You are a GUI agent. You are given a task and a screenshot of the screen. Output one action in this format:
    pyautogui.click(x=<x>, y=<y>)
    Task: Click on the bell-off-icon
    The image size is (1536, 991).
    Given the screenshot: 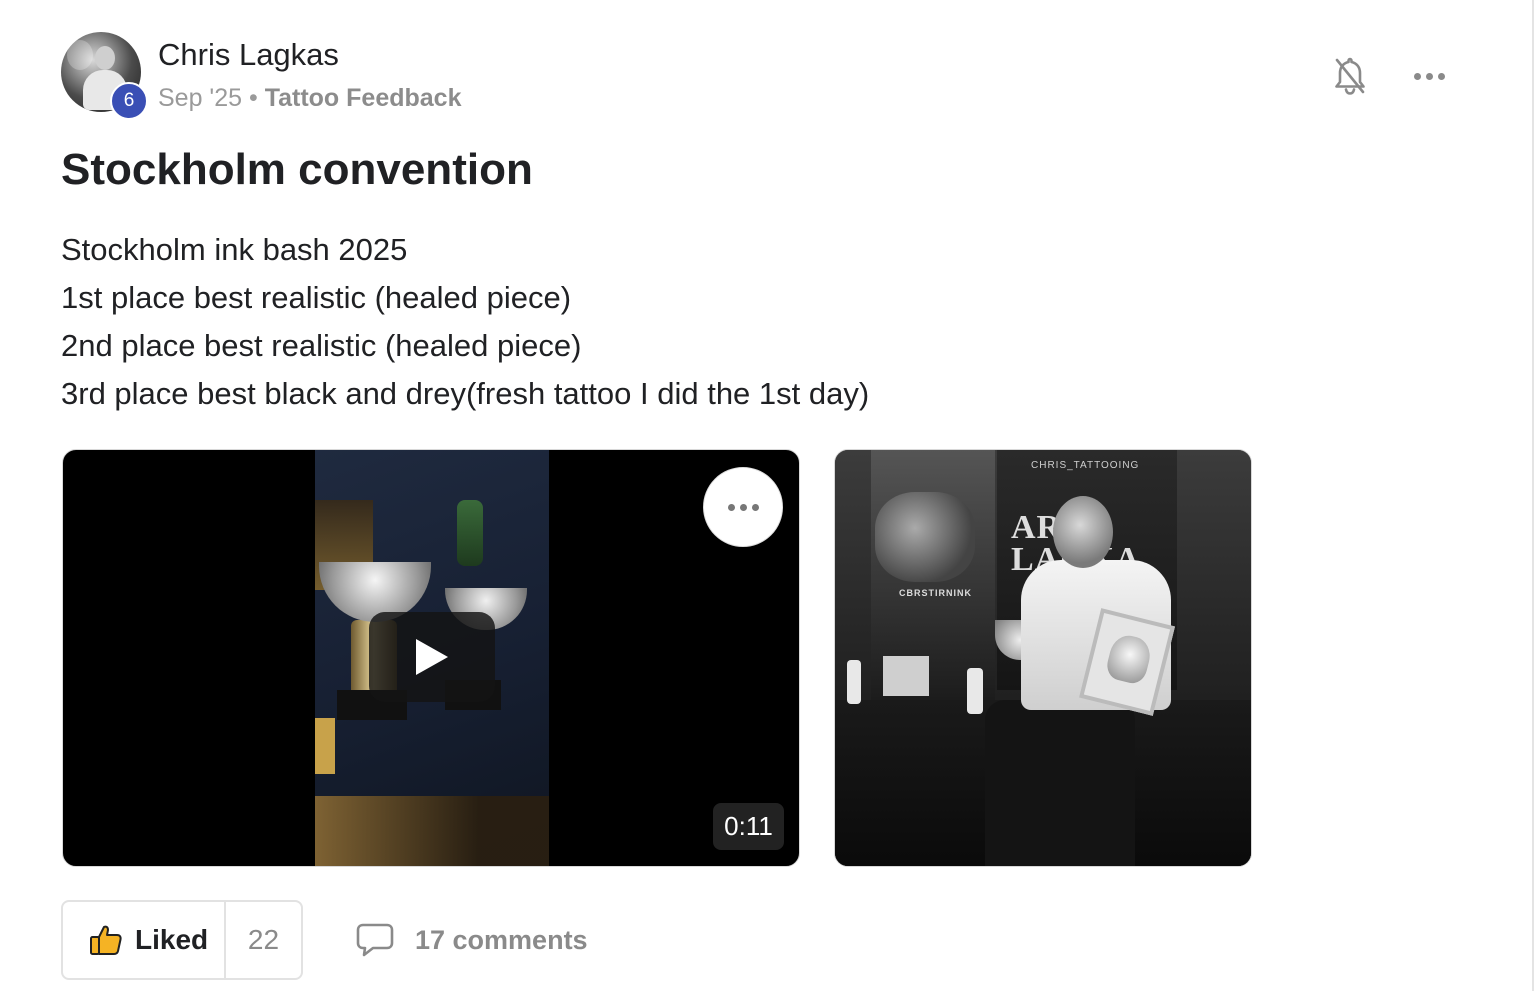 What is the action you would take?
    pyautogui.click(x=1350, y=76)
    